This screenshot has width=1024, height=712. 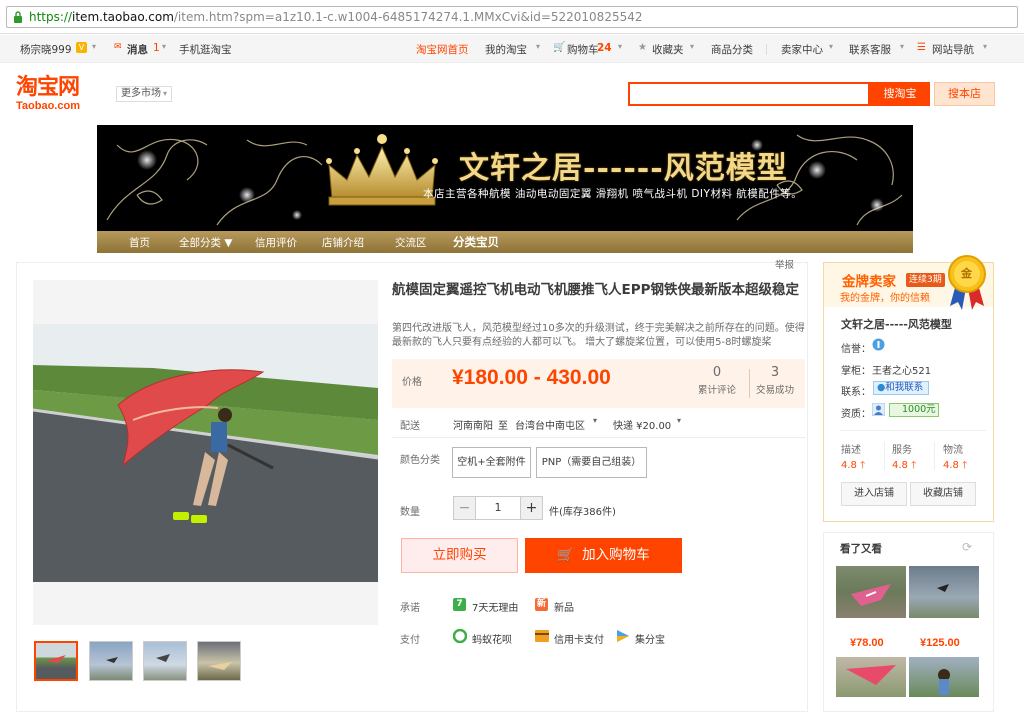 What do you see at coordinates (542, 636) in the screenshot?
I see `credit-card-icon` at bounding box center [542, 636].